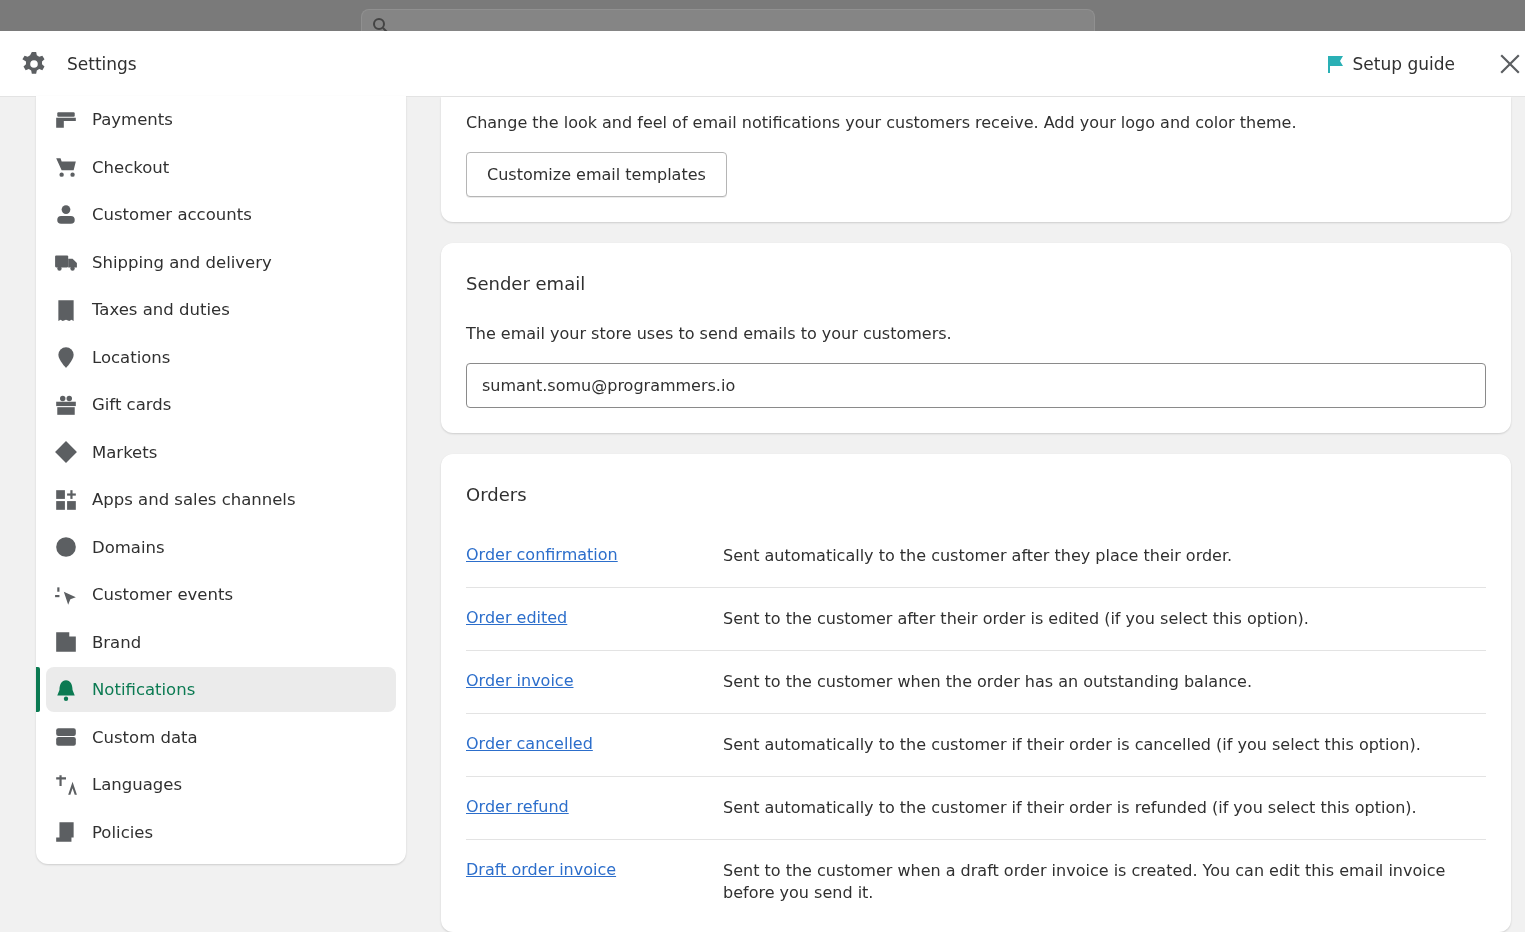  Describe the element at coordinates (594, 869) in the screenshot. I see `notification-link: Draft order invoice` at that location.